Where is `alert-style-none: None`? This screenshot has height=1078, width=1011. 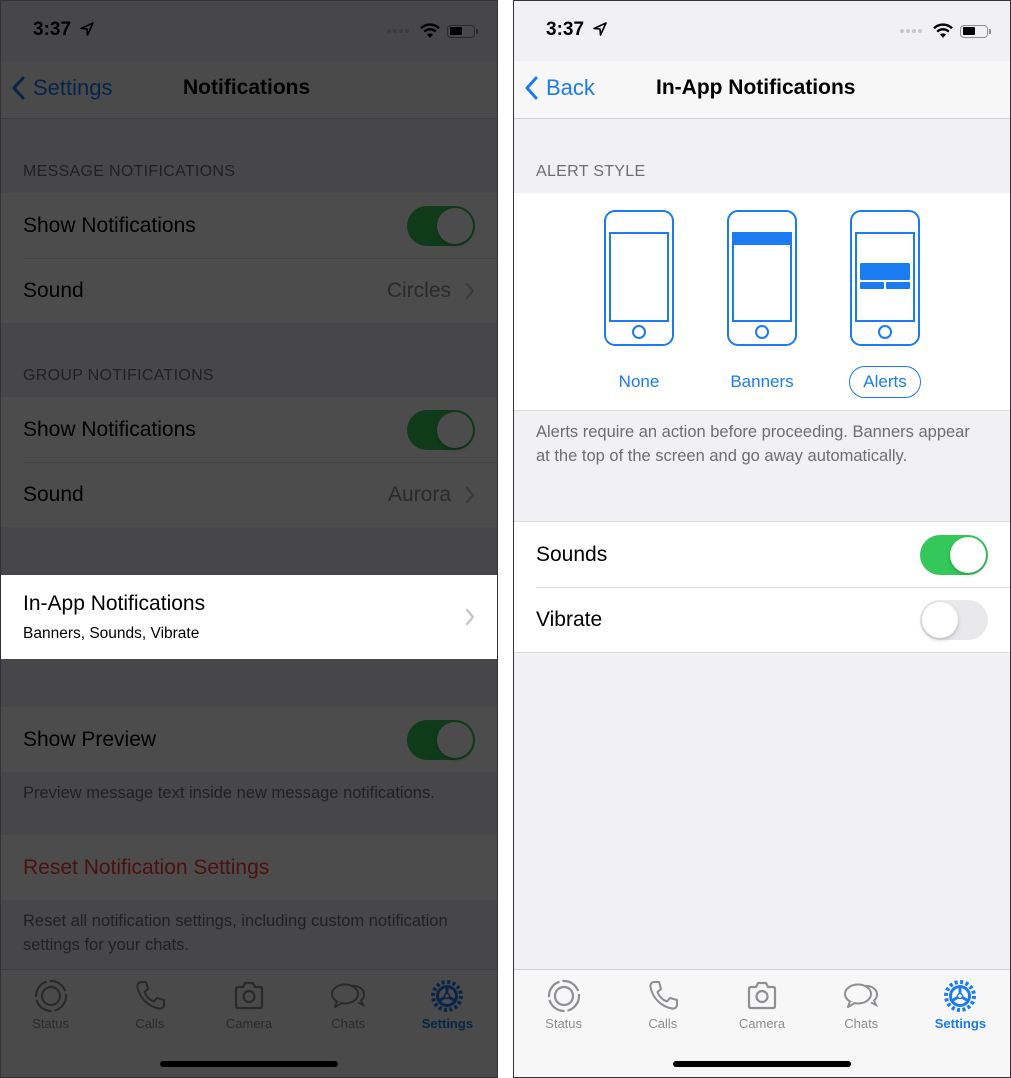
alert-style-none: None is located at coordinates (639, 304).